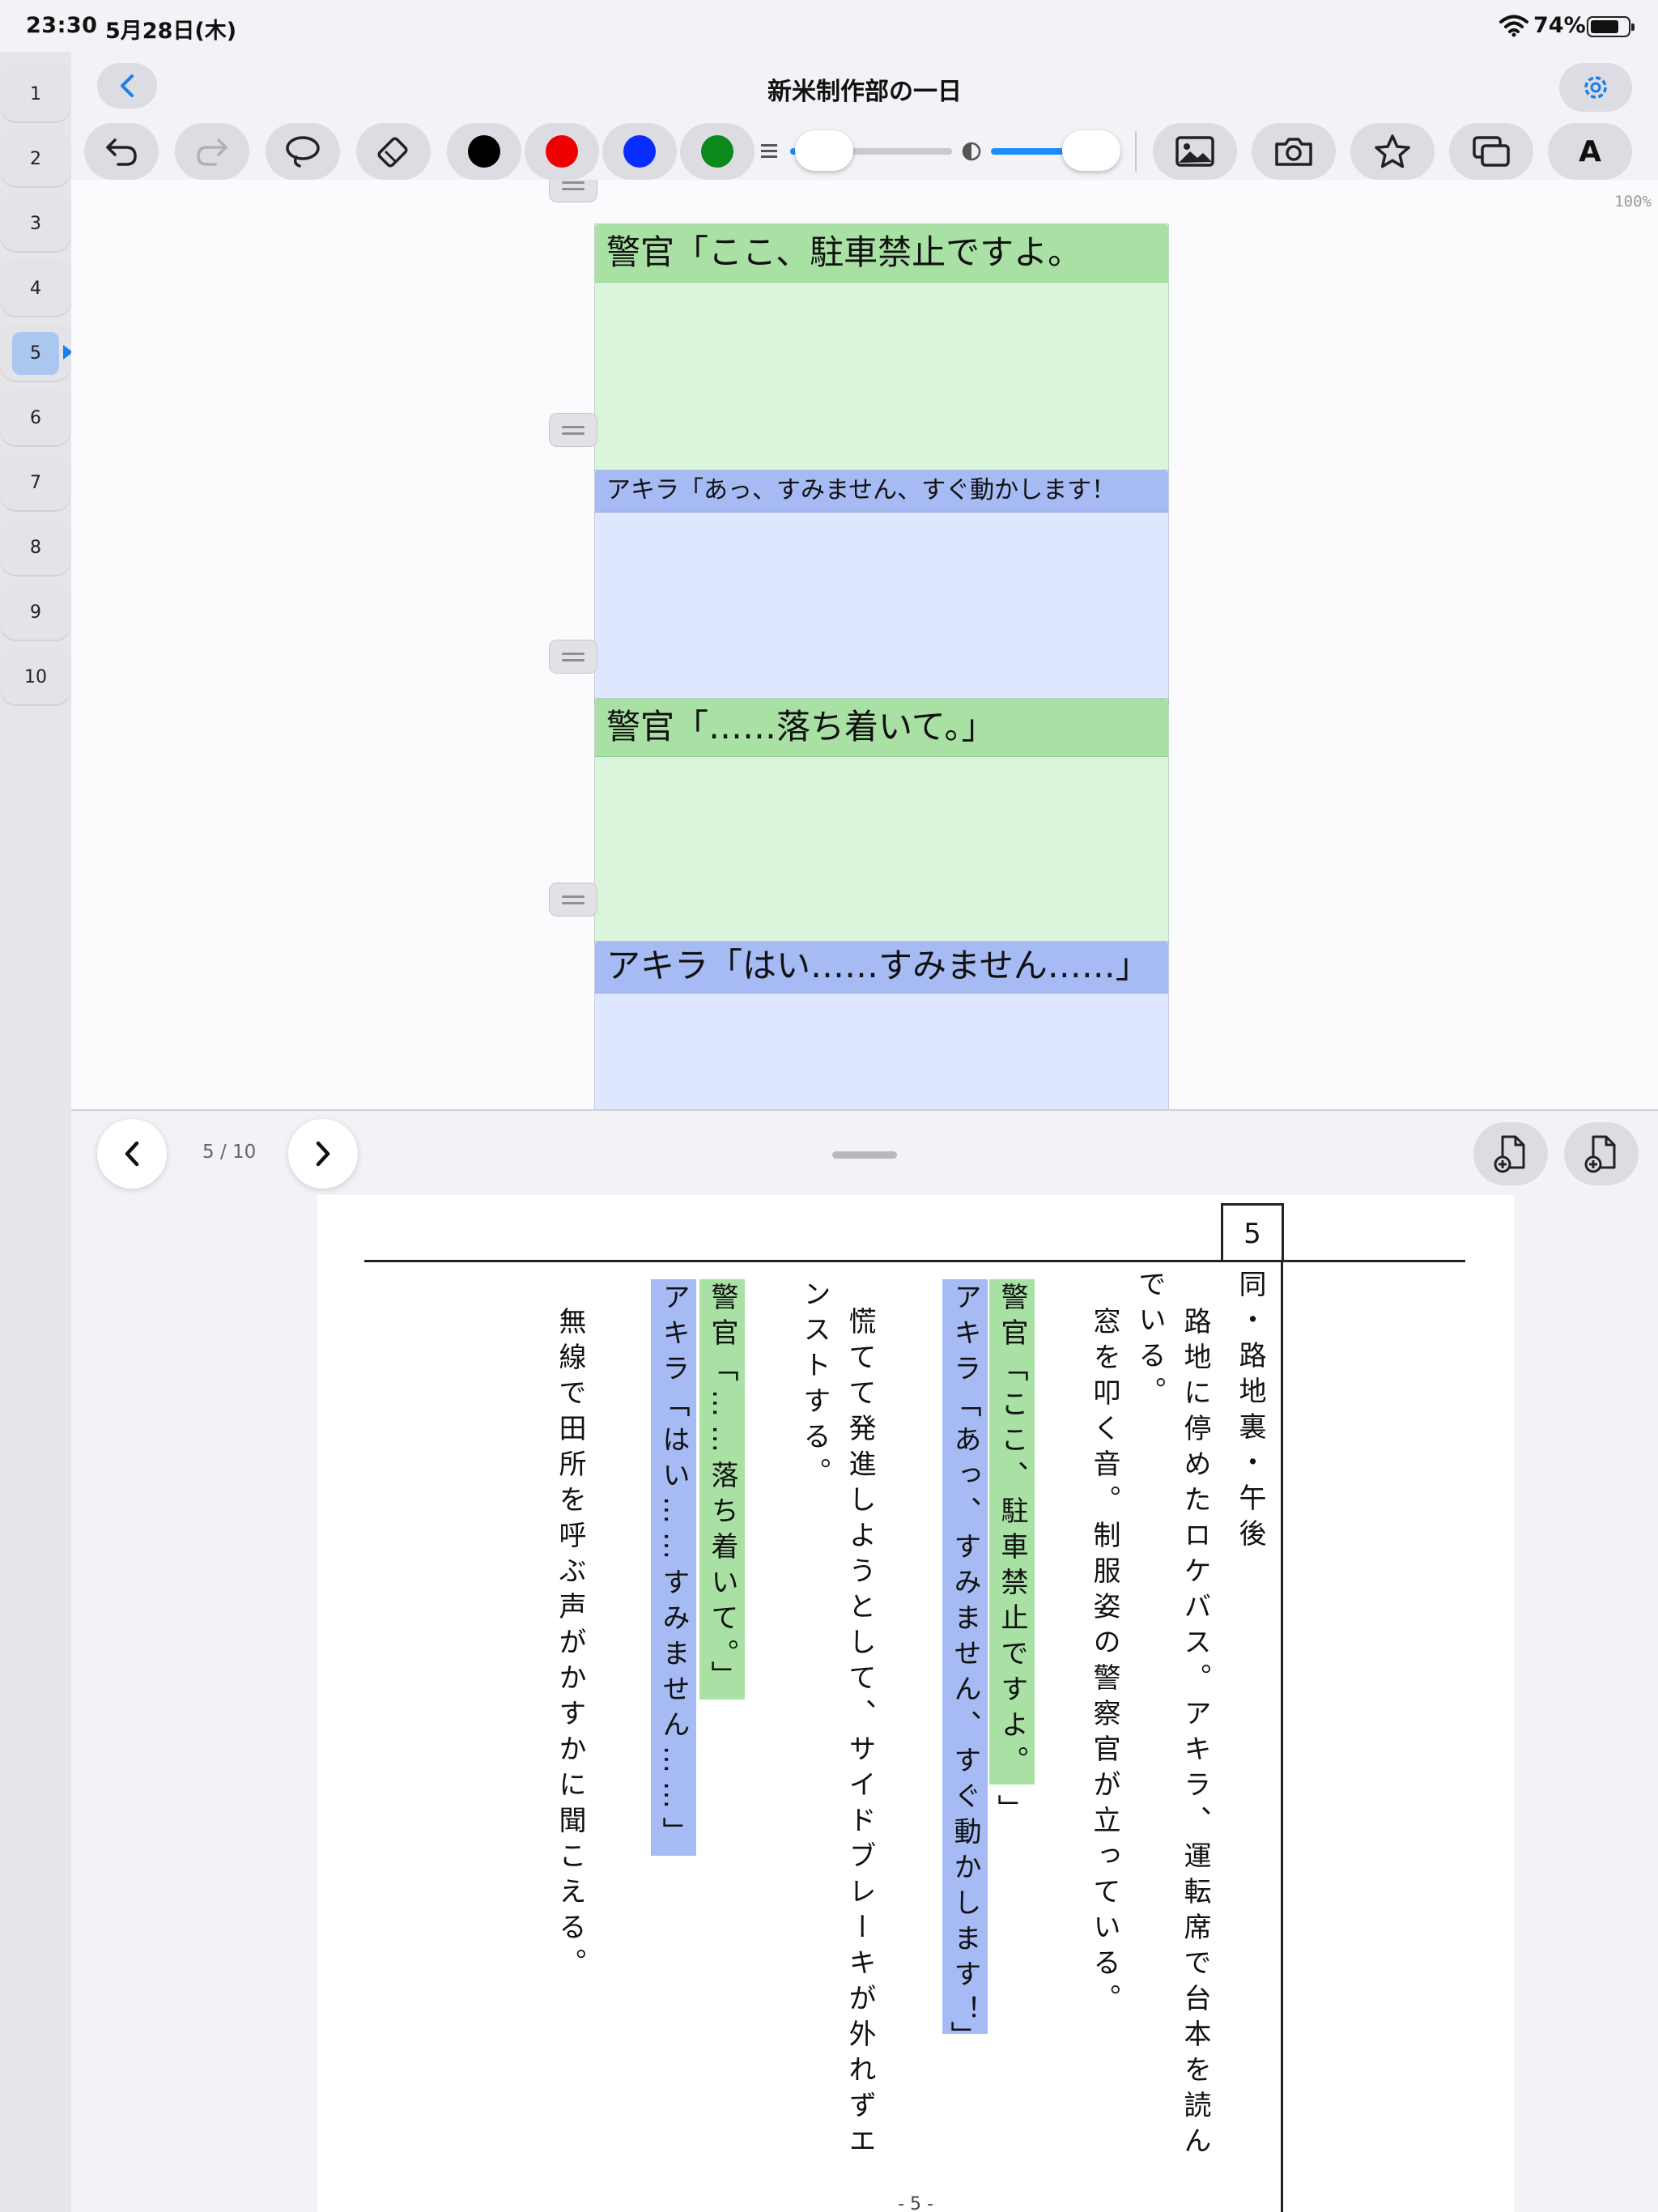  I want to click on script-line: 窓を叩く音。制服姿の警察官が立っている。, so click(1104, 1663).